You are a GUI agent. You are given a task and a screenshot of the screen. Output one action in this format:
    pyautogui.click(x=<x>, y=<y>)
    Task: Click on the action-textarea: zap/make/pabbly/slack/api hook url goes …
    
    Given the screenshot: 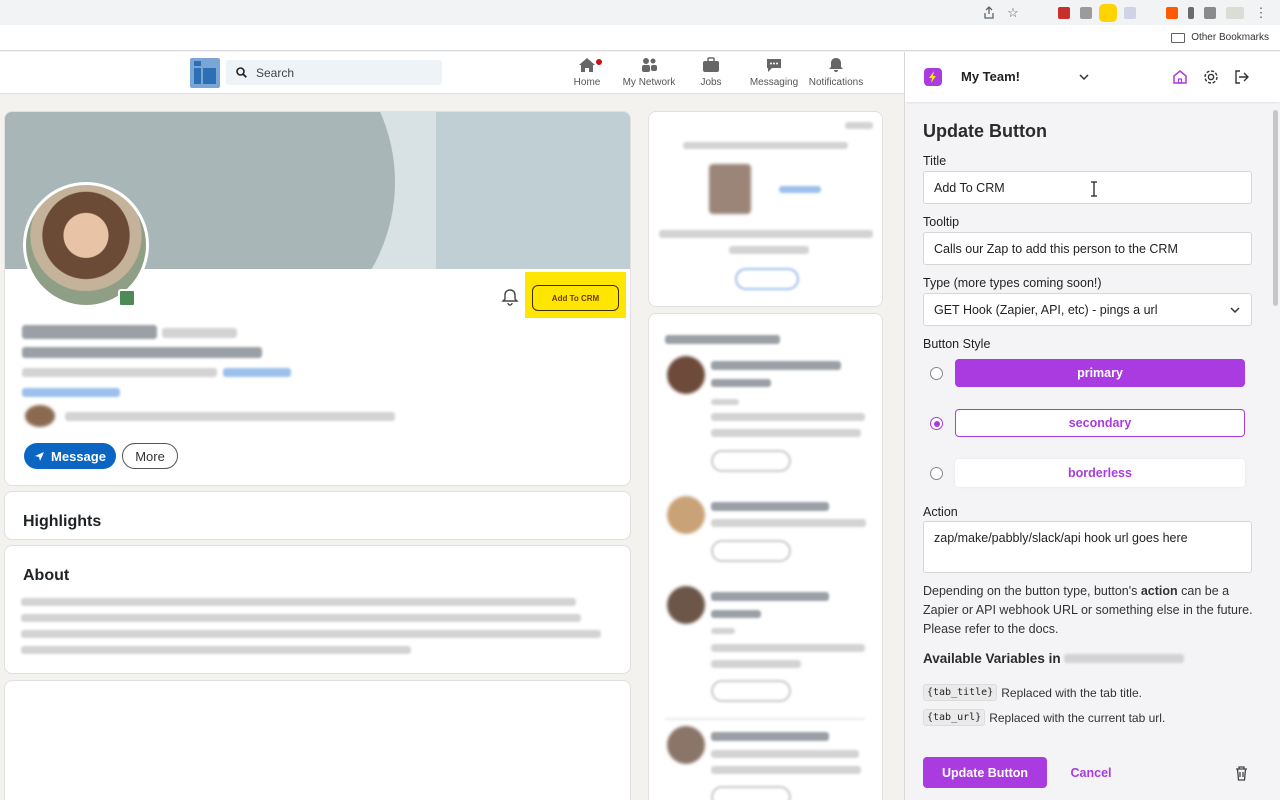 What is the action you would take?
    pyautogui.click(x=1087, y=547)
    